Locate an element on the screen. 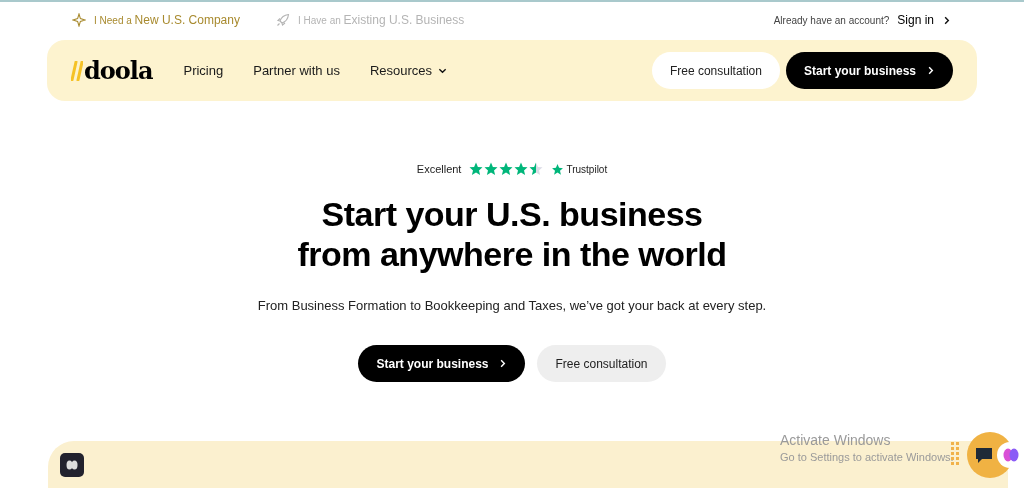  nav-link: Pricing is located at coordinates (203, 70).